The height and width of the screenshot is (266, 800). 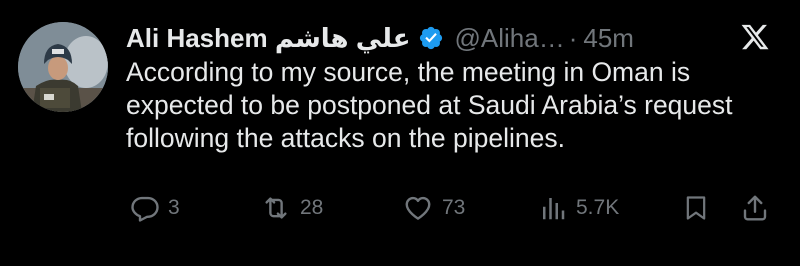 I want to click on views-button: 5.7K, so click(x=578, y=208).